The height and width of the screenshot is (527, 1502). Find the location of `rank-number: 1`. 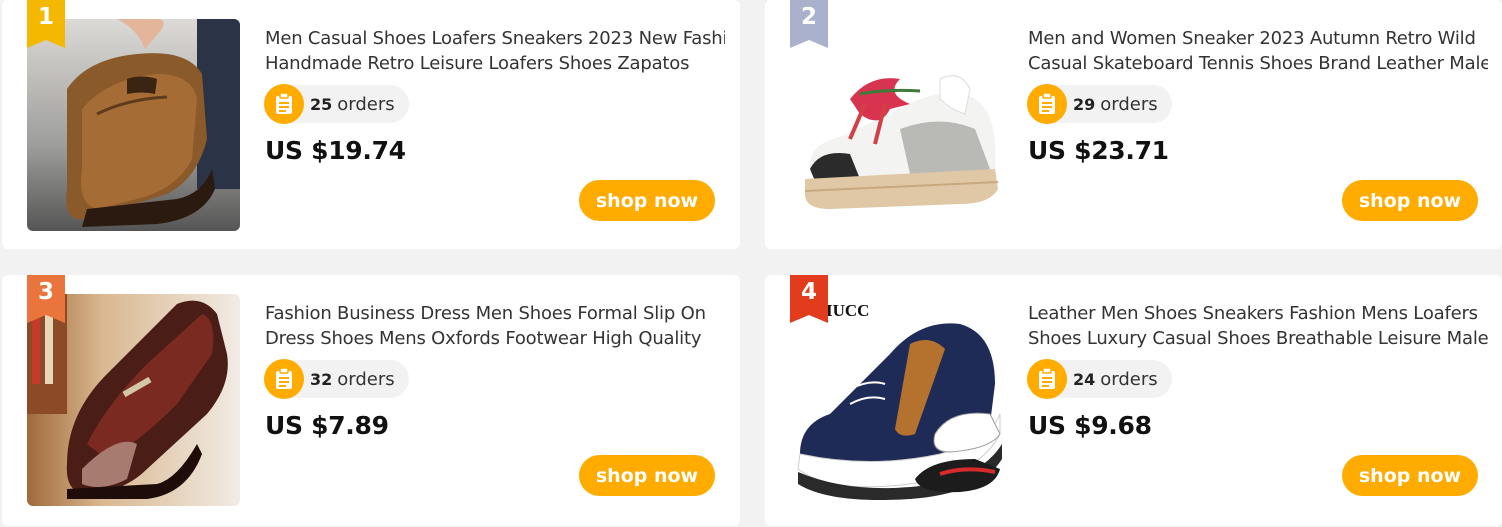

rank-number: 1 is located at coordinates (45, 17).